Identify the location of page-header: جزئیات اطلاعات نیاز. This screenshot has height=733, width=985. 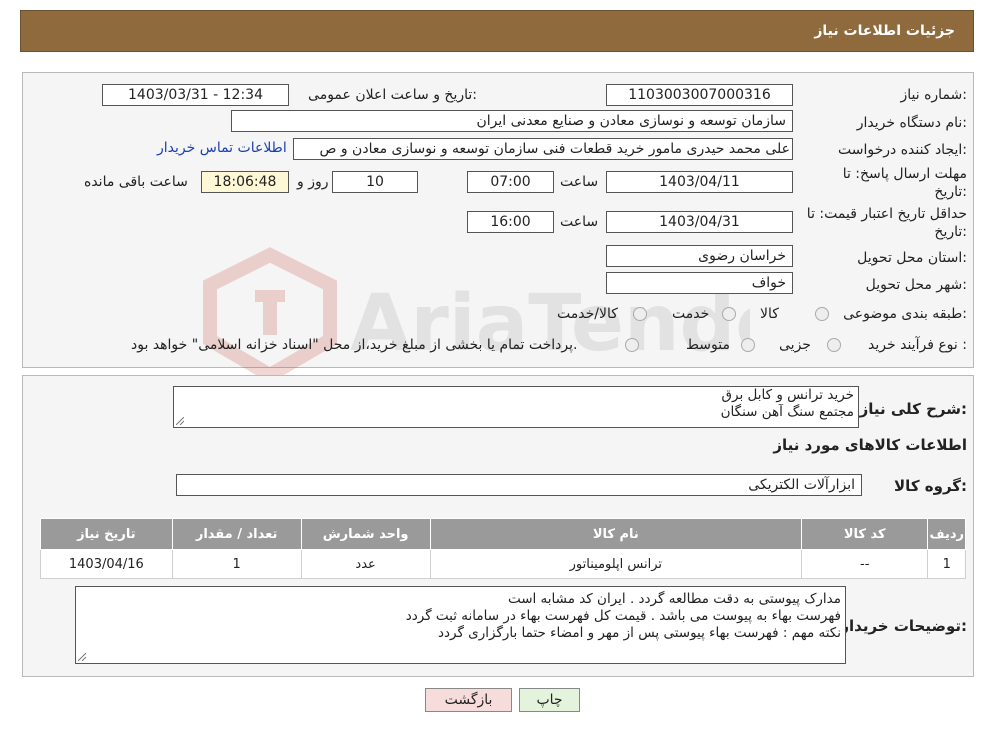
(497, 31).